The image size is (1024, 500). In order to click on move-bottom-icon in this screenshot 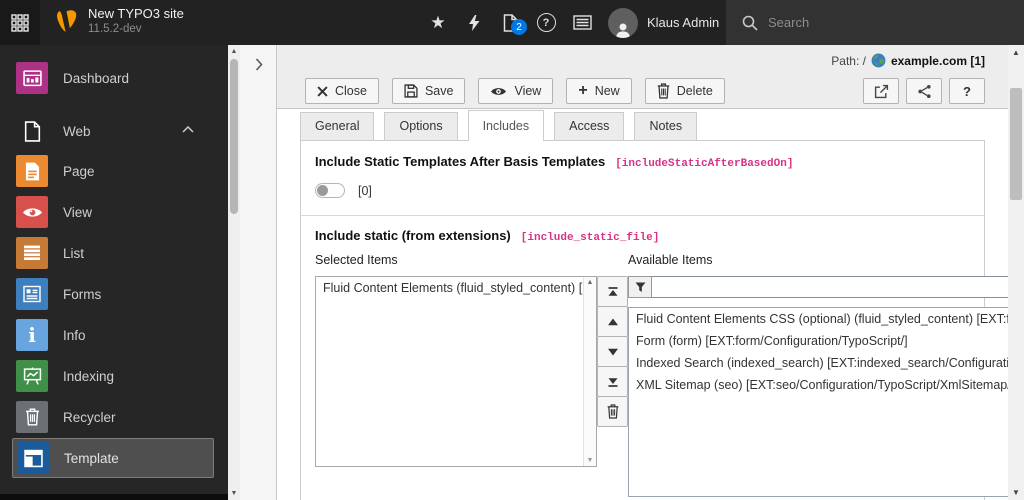, I will do `click(613, 382)`.